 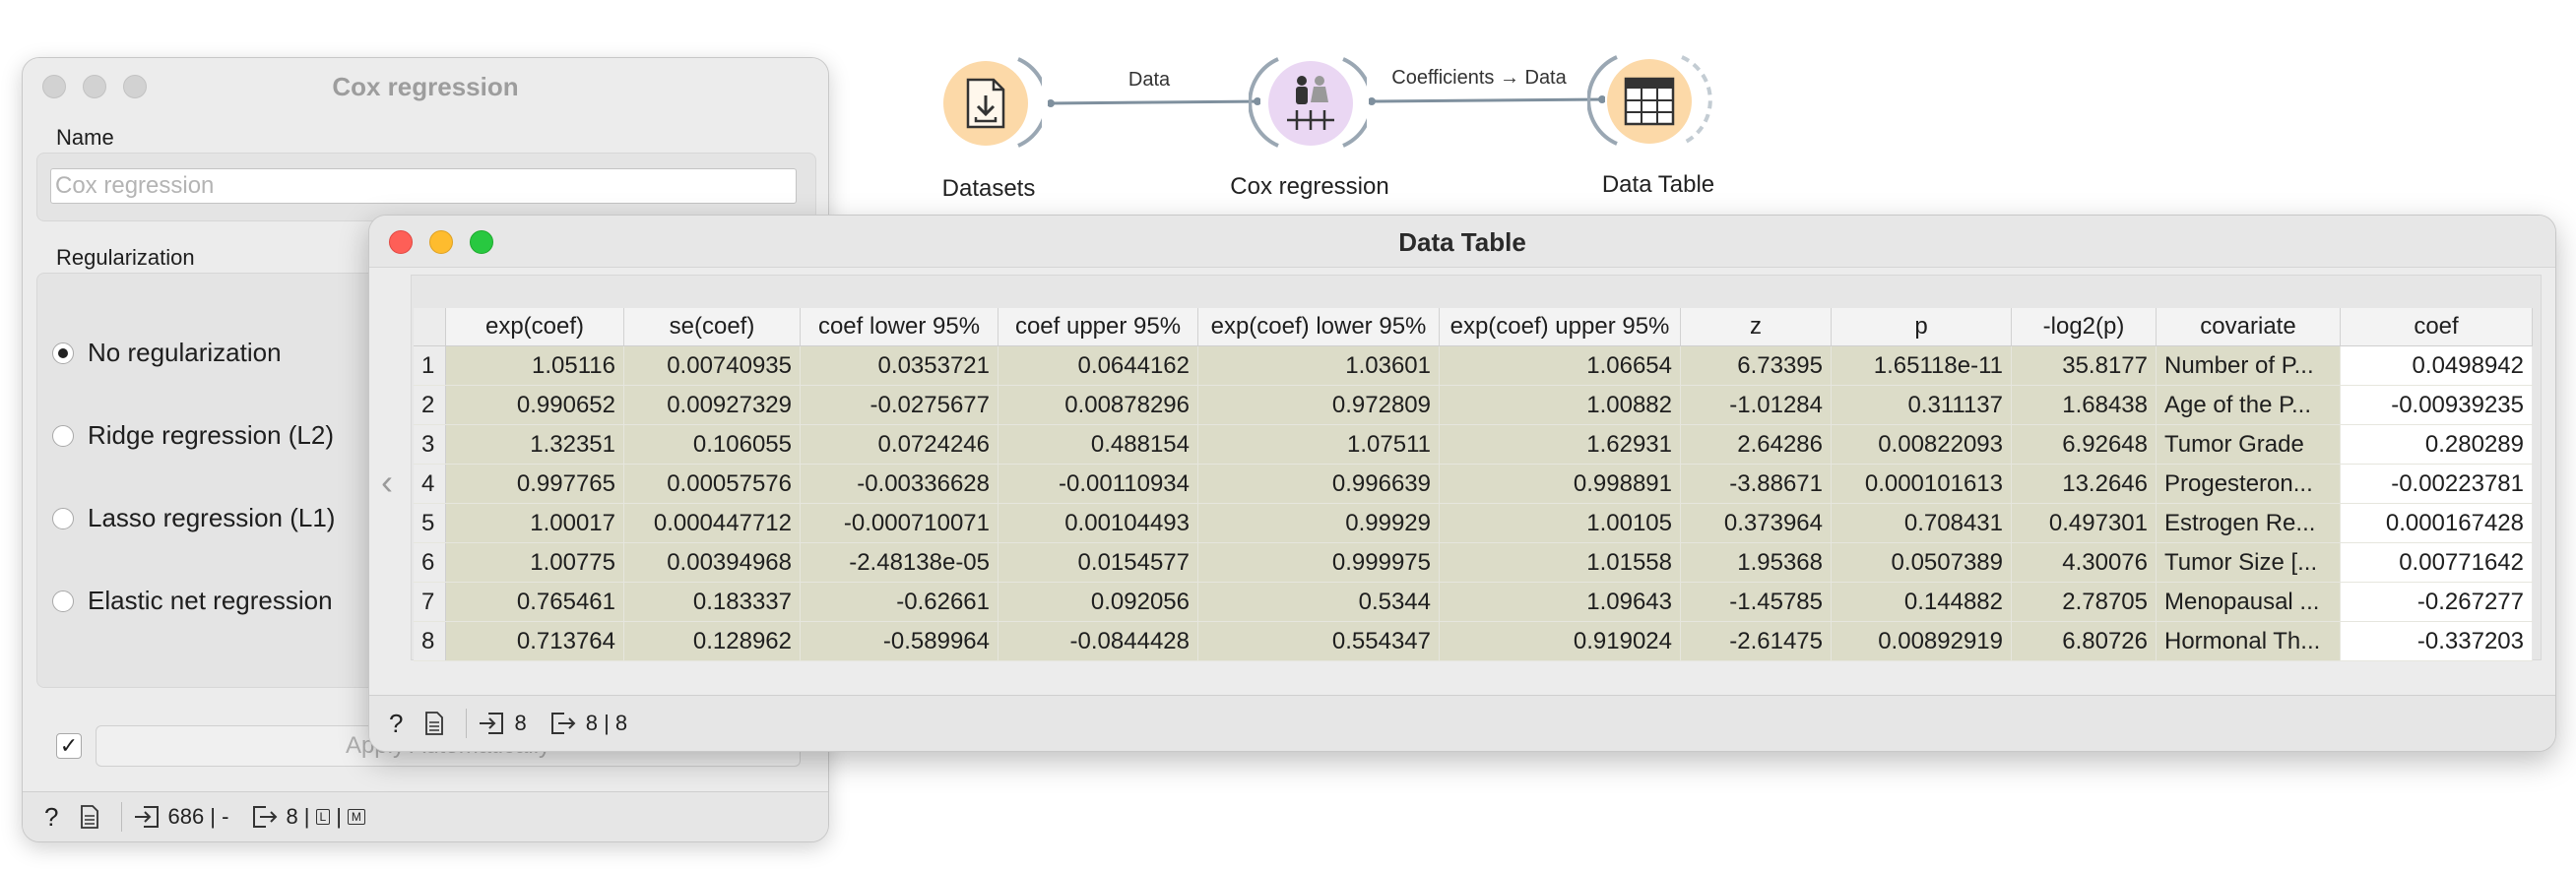 What do you see at coordinates (1560, 602) in the screenshot?
I see `table-cell: 1.09643` at bounding box center [1560, 602].